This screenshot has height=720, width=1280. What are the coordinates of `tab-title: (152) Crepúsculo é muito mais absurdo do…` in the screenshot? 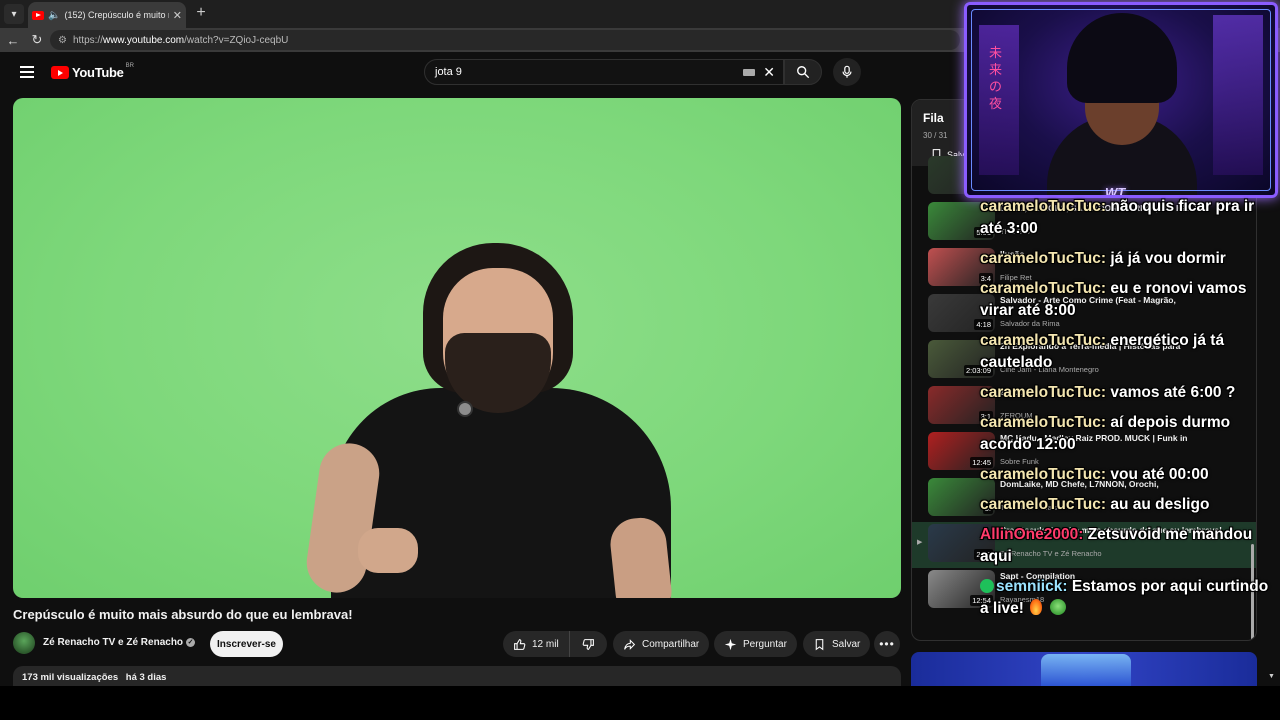 It's located at (116, 15).